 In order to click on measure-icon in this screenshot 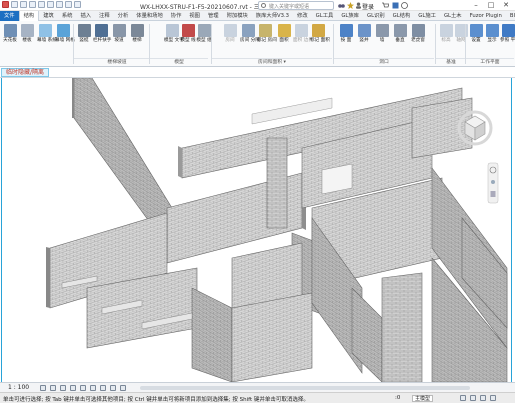, I will do `click(59, 4)`.